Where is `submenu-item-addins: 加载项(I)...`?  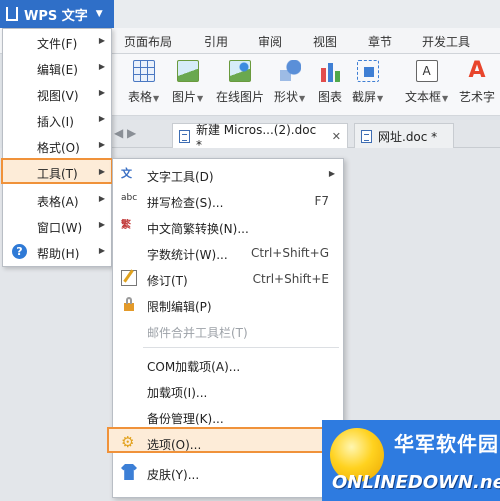 submenu-item-addins: 加载项(I)... is located at coordinates (228, 390).